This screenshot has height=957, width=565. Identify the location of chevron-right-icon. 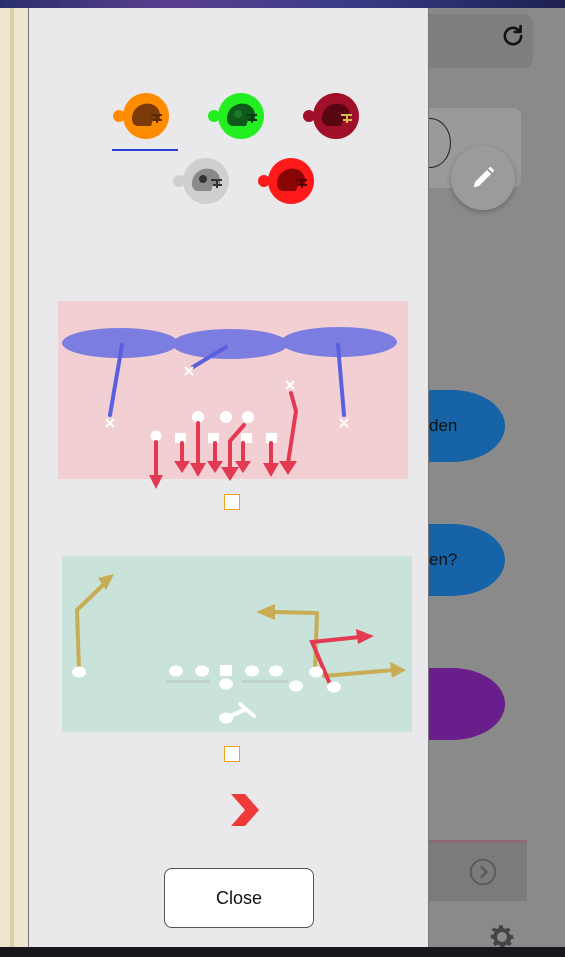
(245, 810).